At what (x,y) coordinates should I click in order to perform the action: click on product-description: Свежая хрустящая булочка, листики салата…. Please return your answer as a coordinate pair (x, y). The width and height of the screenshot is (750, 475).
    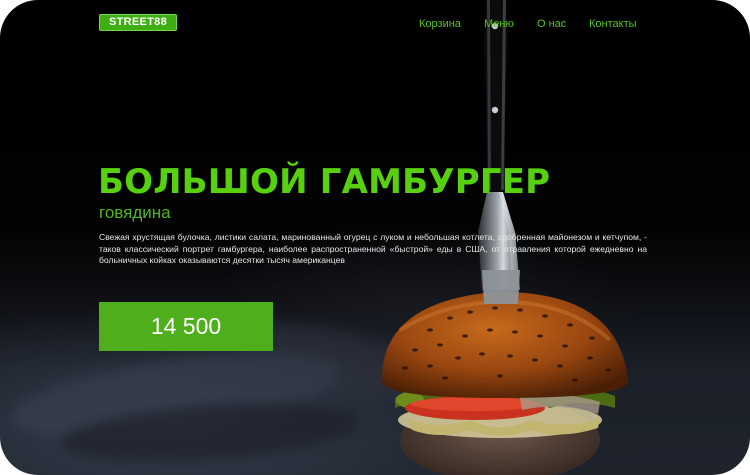
    Looking at the image, I should click on (373, 249).